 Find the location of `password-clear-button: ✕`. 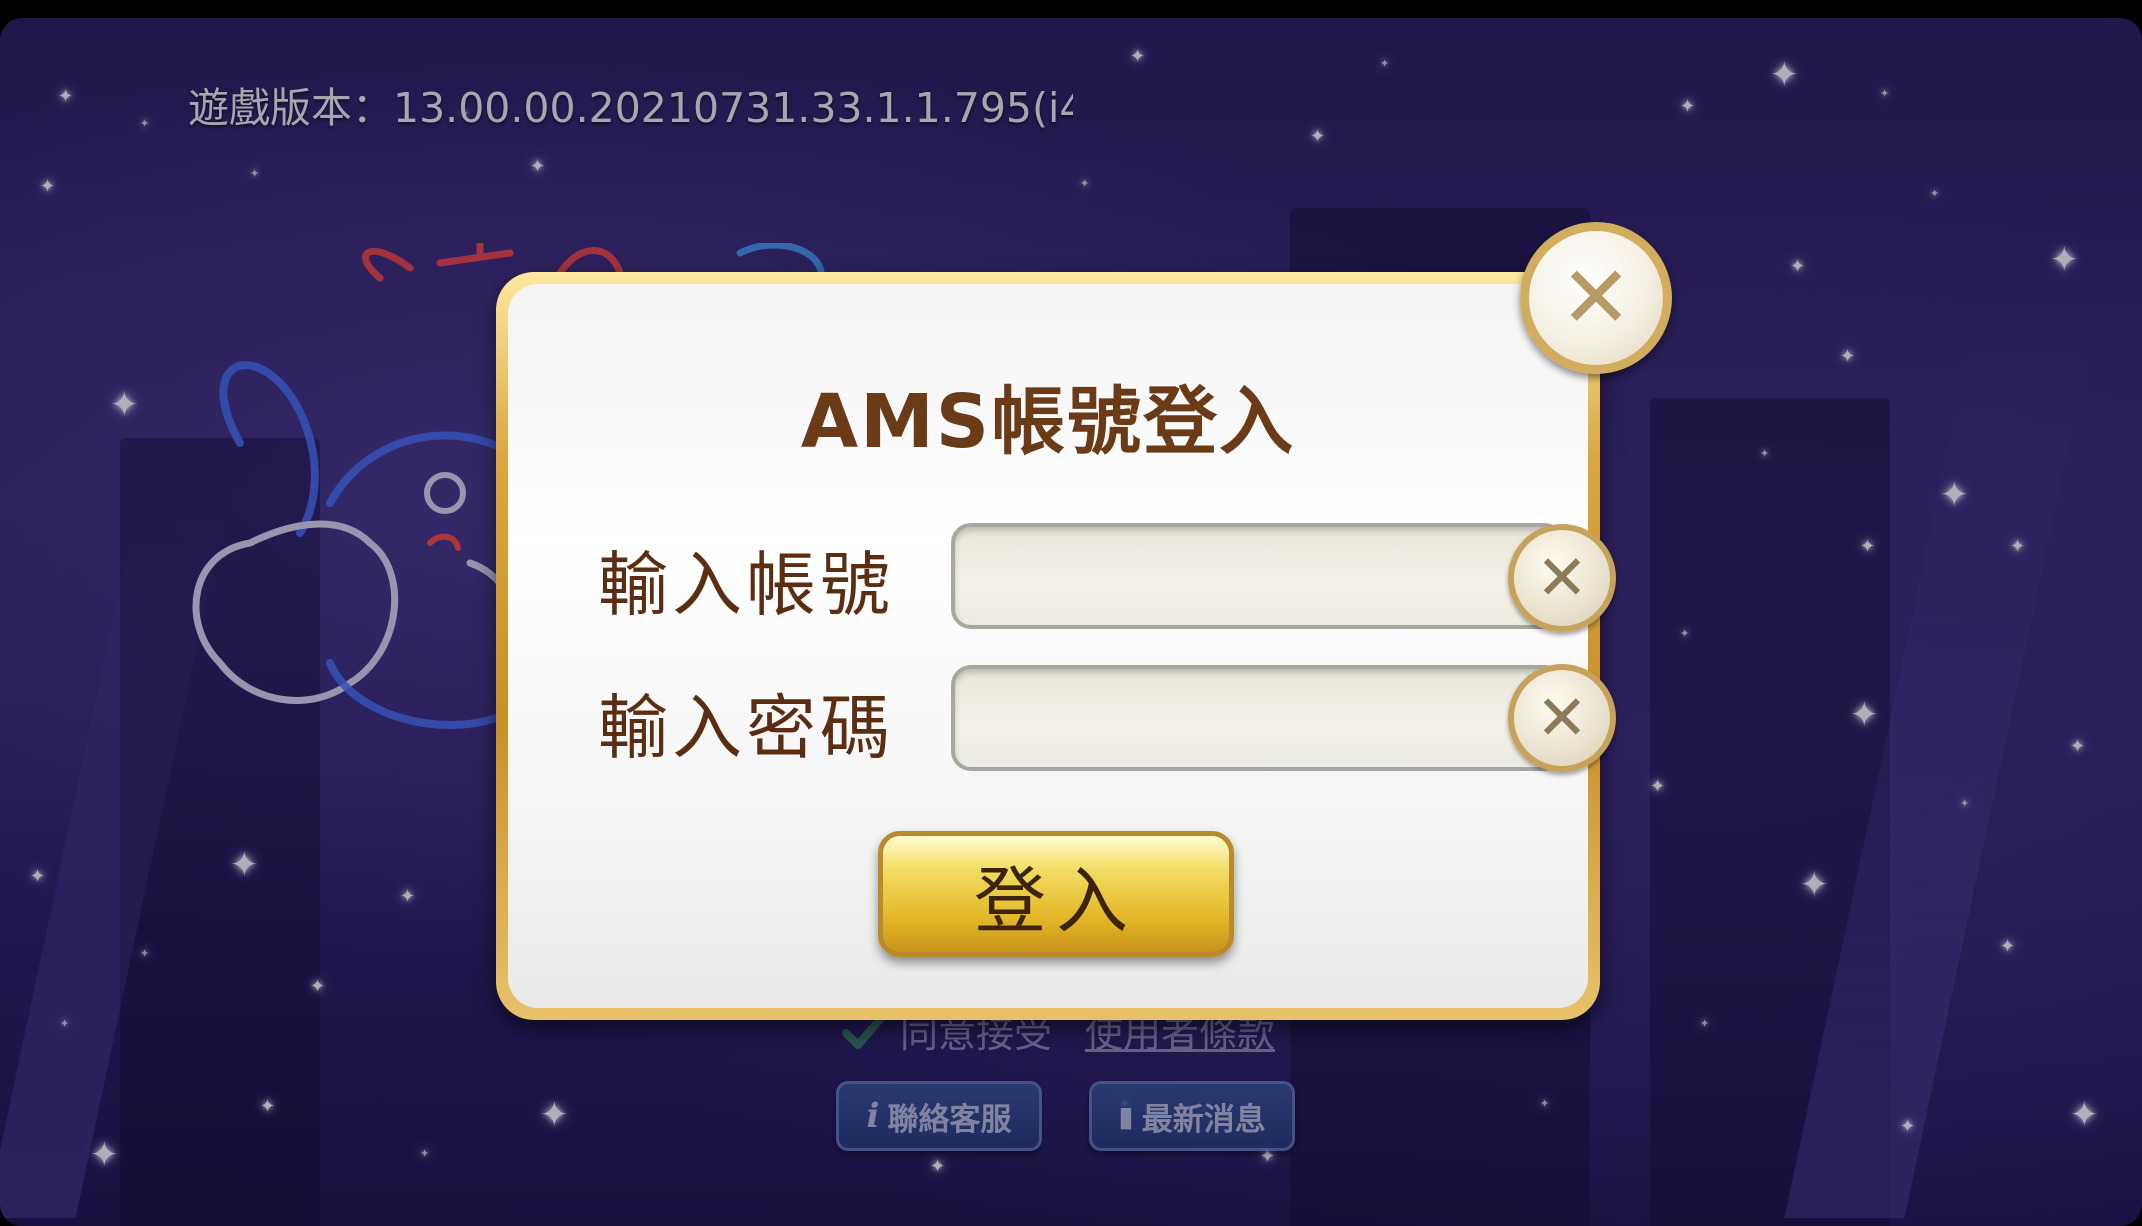

password-clear-button: ✕ is located at coordinates (1562, 718).